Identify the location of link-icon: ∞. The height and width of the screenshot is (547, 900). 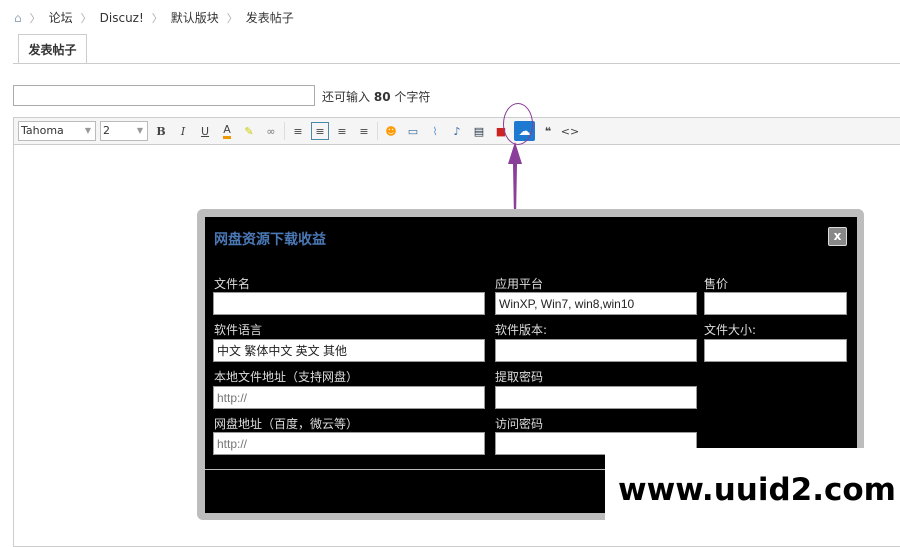
(271, 131).